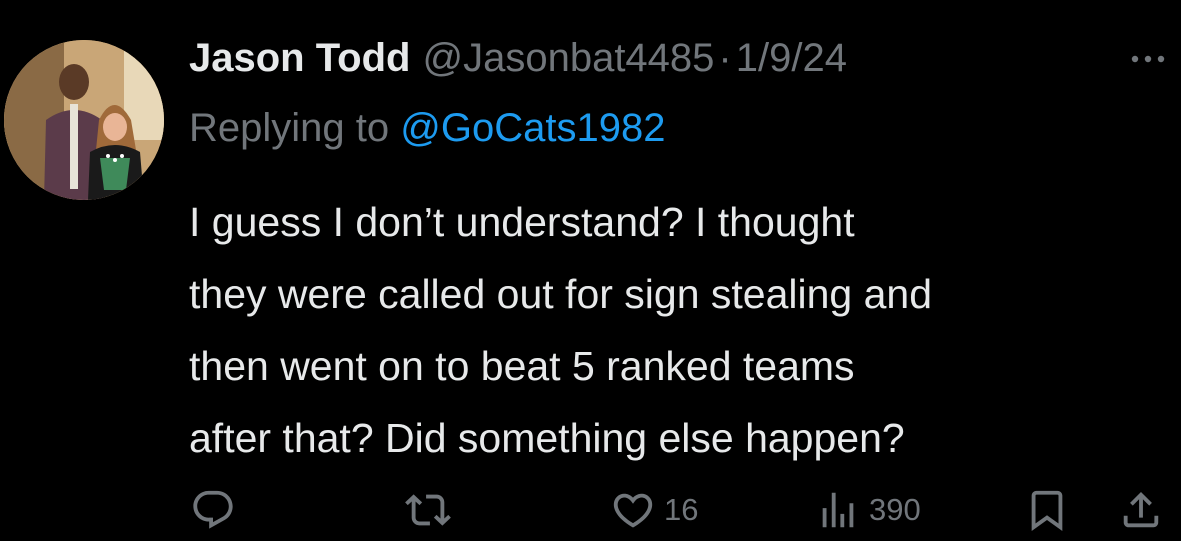 Image resolution: width=1181 pixels, height=541 pixels. I want to click on share-button, so click(1141, 510).